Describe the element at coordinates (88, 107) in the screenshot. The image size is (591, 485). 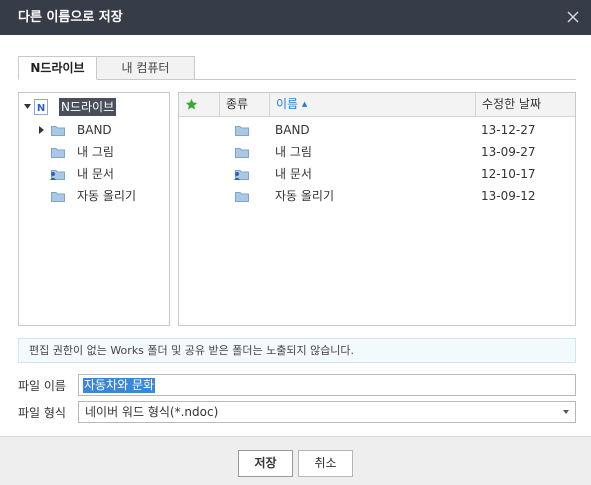
I see `tree-root-label: N드라이브` at that location.